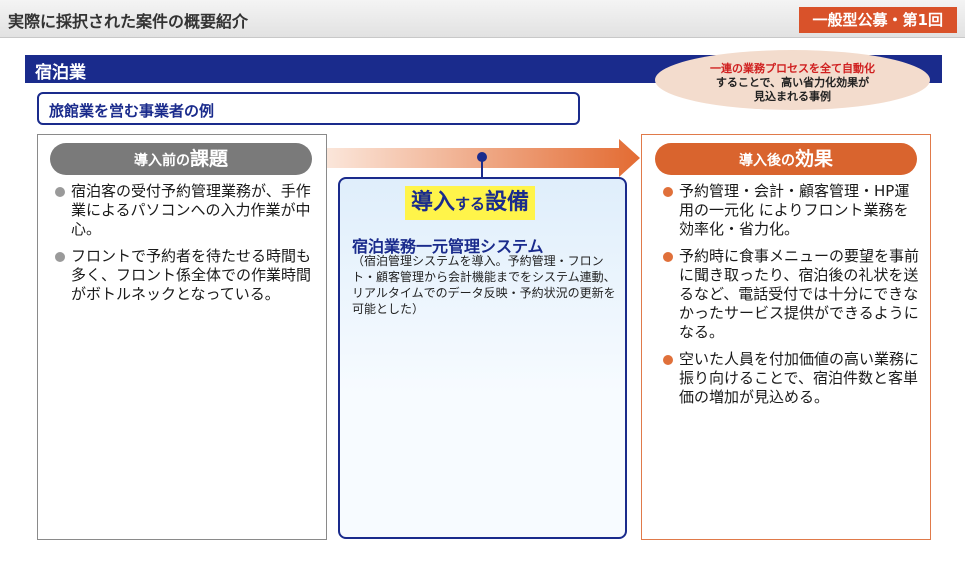  What do you see at coordinates (792, 96) in the screenshot?
I see `callout-line-3: 見込まれる事例` at bounding box center [792, 96].